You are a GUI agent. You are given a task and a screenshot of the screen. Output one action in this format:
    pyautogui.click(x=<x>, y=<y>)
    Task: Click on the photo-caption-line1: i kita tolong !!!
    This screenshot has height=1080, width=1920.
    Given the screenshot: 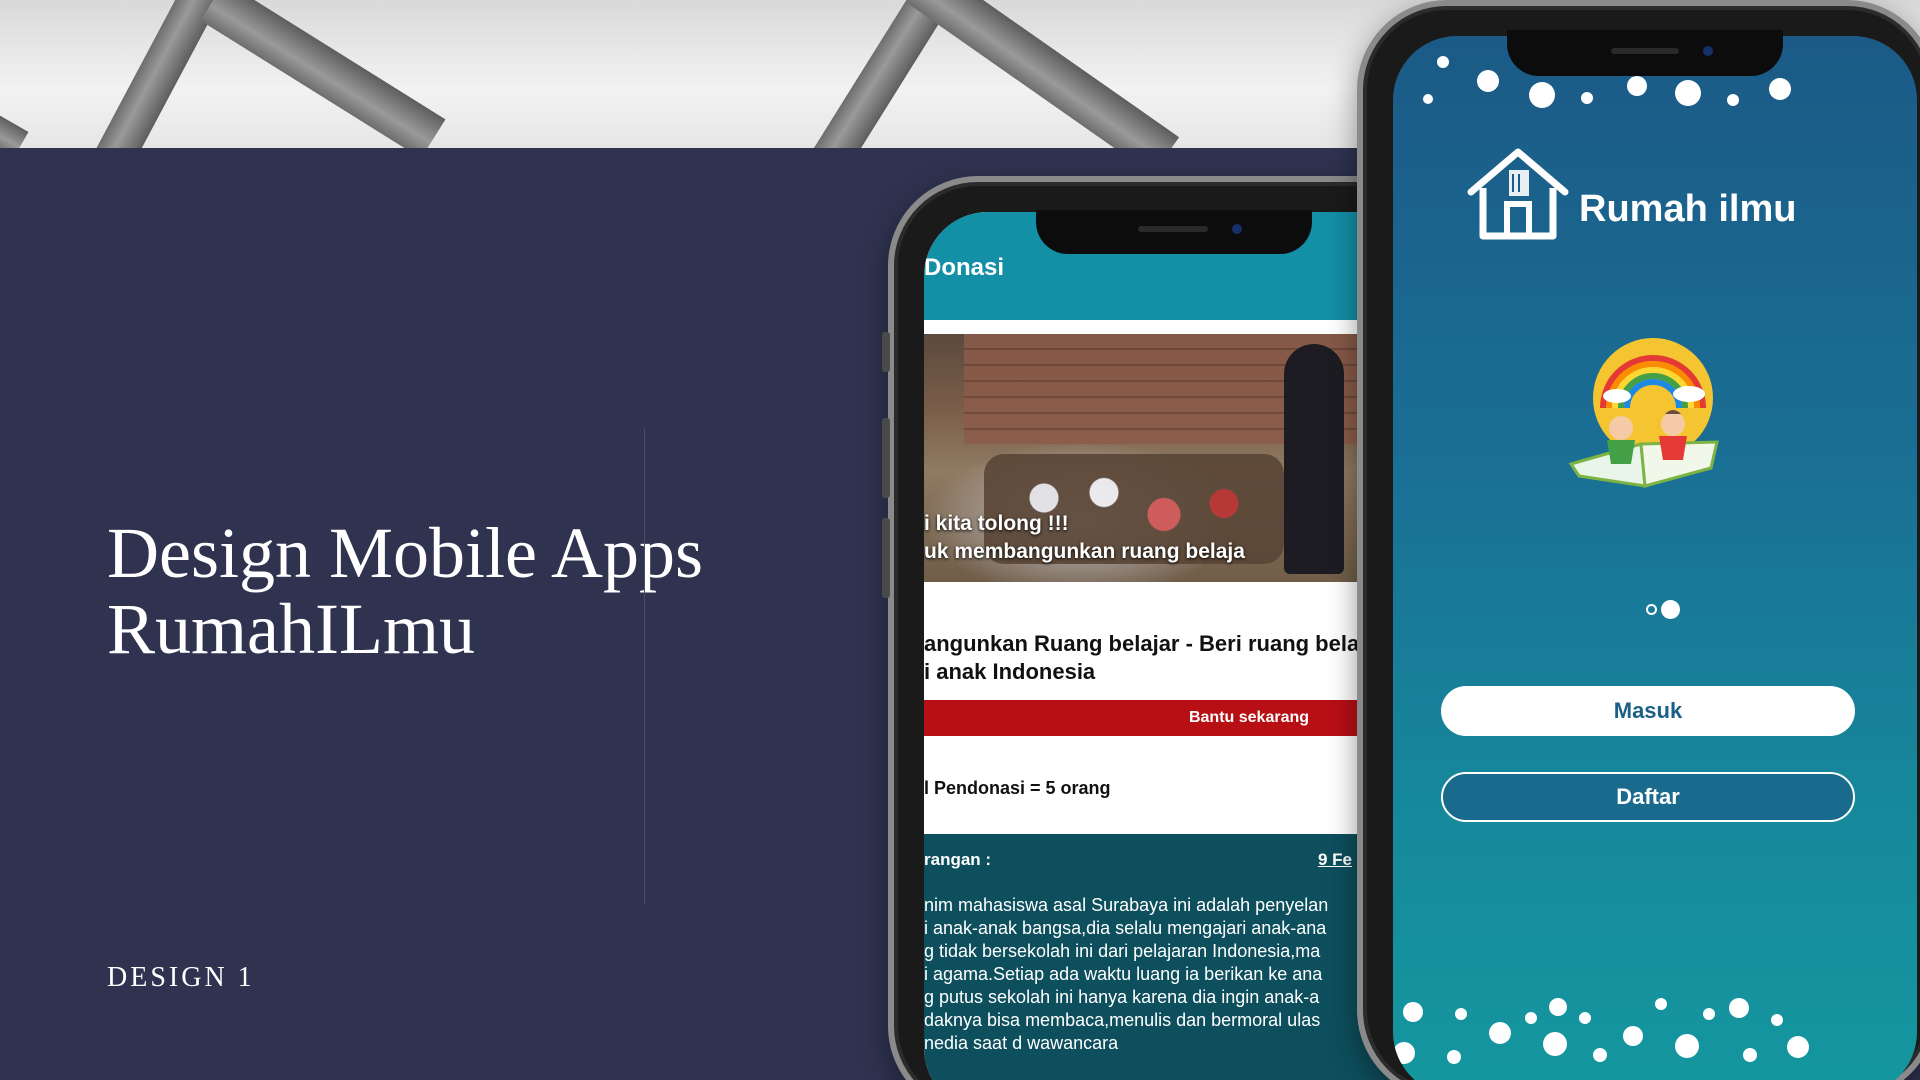 What is the action you would take?
    pyautogui.click(x=996, y=523)
    